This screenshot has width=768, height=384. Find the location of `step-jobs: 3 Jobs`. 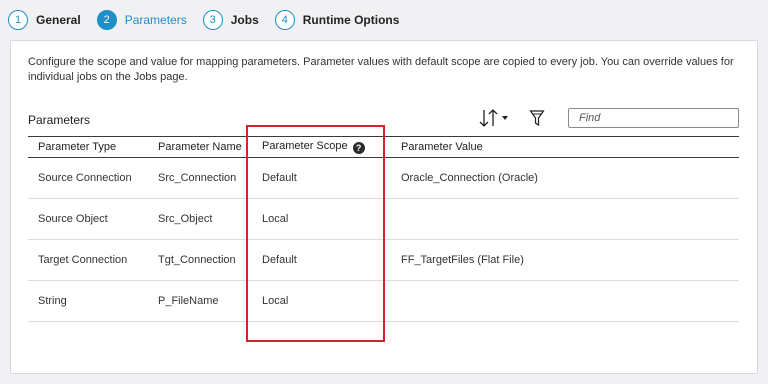

step-jobs: 3 Jobs is located at coordinates (230, 20).